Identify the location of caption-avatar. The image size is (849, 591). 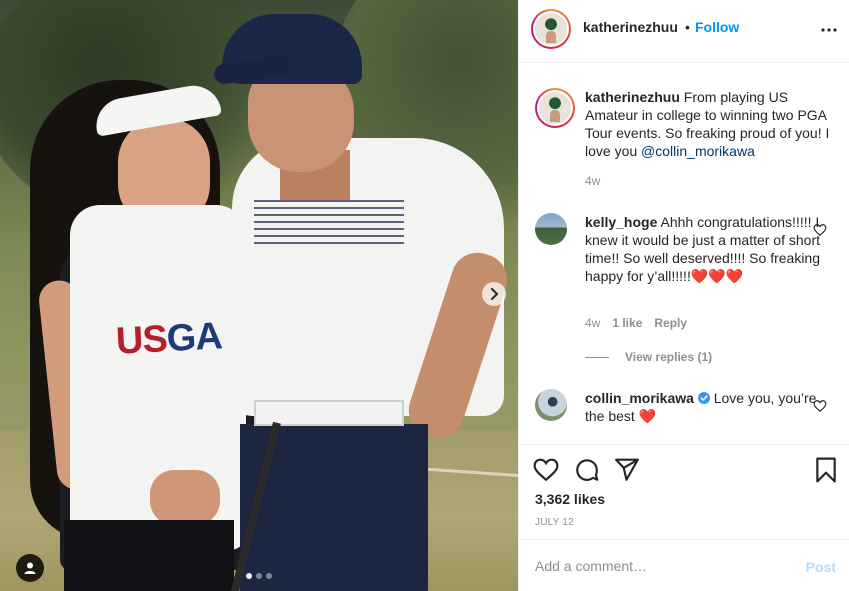
(555, 108).